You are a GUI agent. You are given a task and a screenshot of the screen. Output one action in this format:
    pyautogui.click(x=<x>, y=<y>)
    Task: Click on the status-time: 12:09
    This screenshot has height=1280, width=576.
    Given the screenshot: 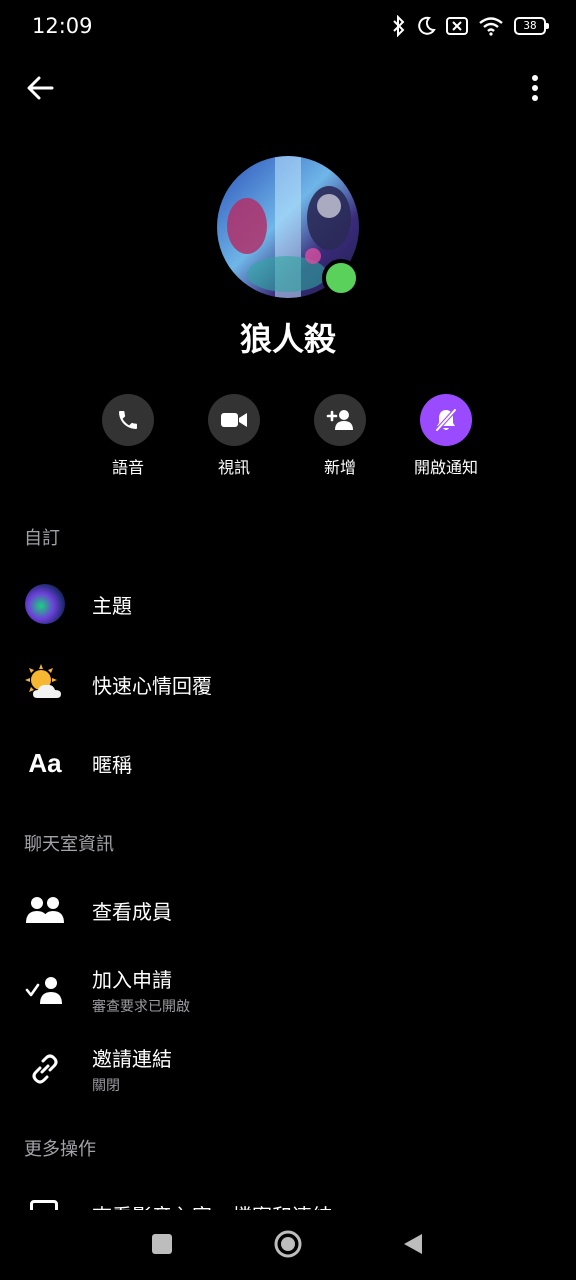 What is the action you would take?
    pyautogui.click(x=62, y=26)
    